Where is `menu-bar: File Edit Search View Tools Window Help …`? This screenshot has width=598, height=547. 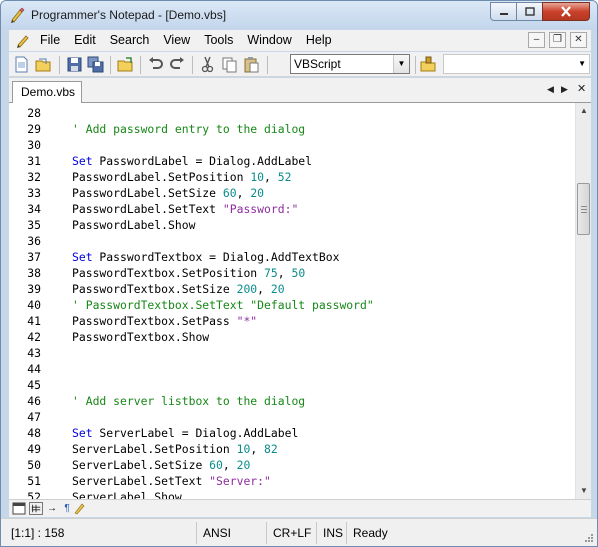 menu-bar: File Edit Search View Tools Window Help … is located at coordinates (300, 40).